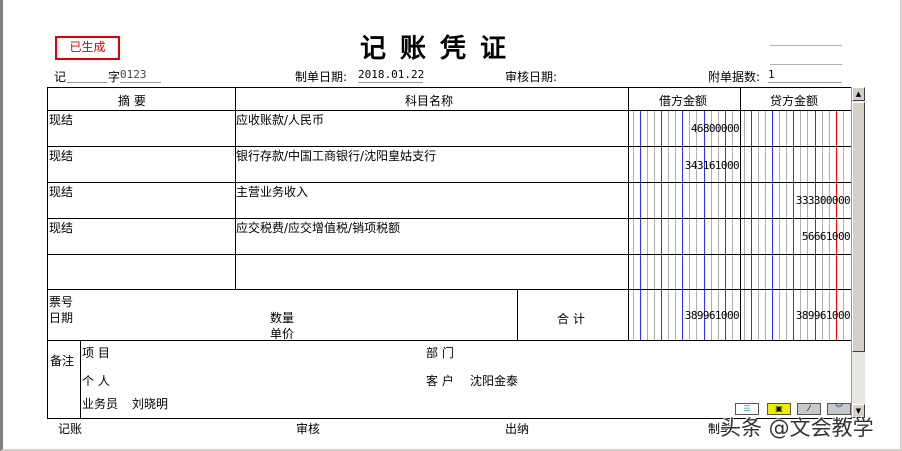 Image resolution: width=902 pixels, height=451 pixels. What do you see at coordinates (823, 200) in the screenshot?
I see `credit-amount: 333300000` at bounding box center [823, 200].